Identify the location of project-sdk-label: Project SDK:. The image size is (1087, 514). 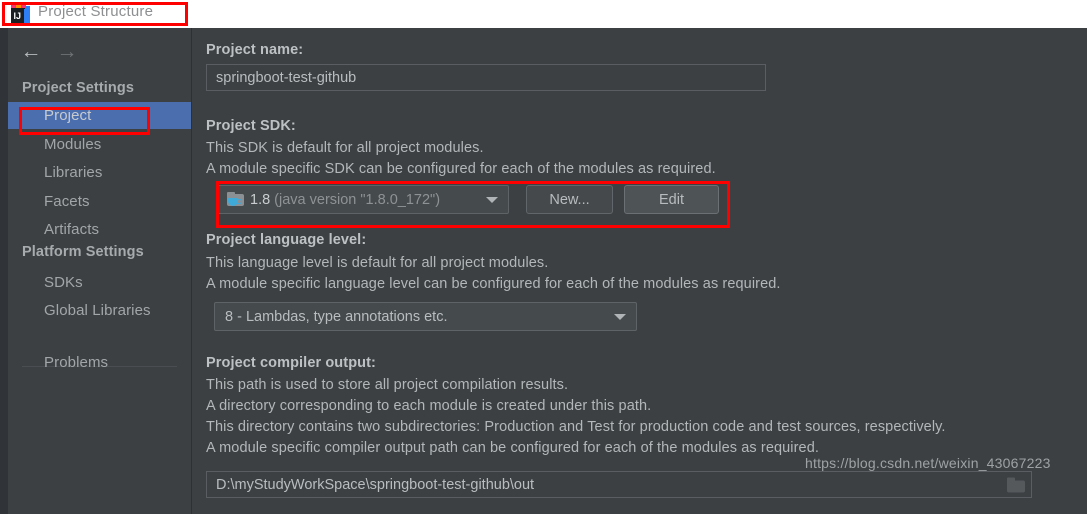
(251, 126).